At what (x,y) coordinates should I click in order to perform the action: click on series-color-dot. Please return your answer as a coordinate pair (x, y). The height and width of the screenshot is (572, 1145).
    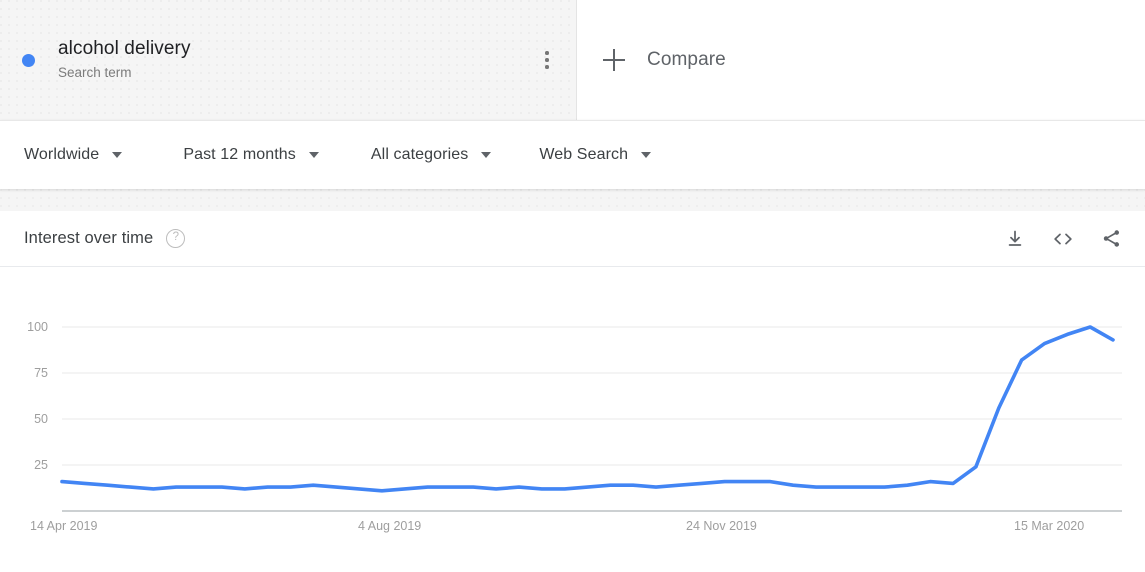
    Looking at the image, I should click on (28, 60).